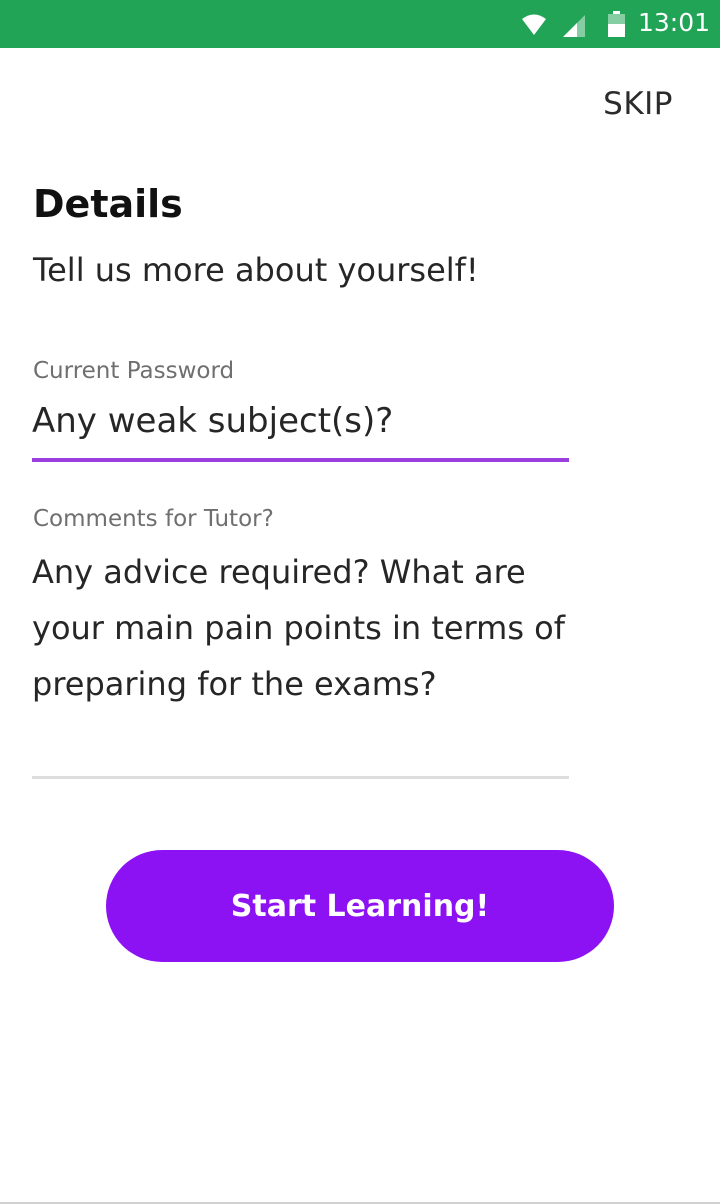 This screenshot has height=1204, width=720. What do you see at coordinates (360, 906) in the screenshot?
I see `start-learning-button: Start Learning!` at bounding box center [360, 906].